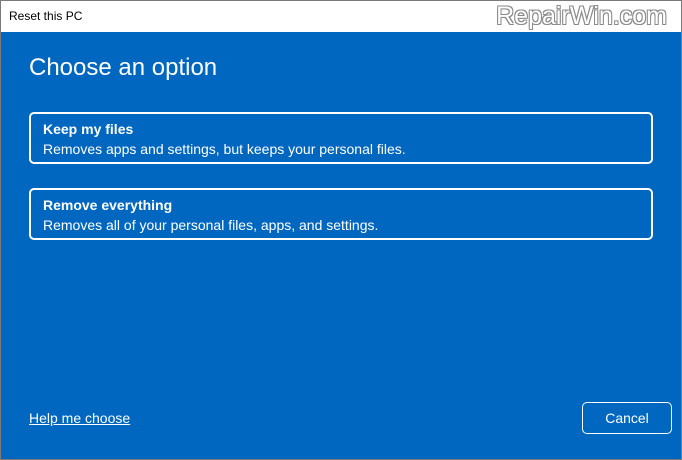  I want to click on help-me-choose-link: Help me choose, so click(79, 418).